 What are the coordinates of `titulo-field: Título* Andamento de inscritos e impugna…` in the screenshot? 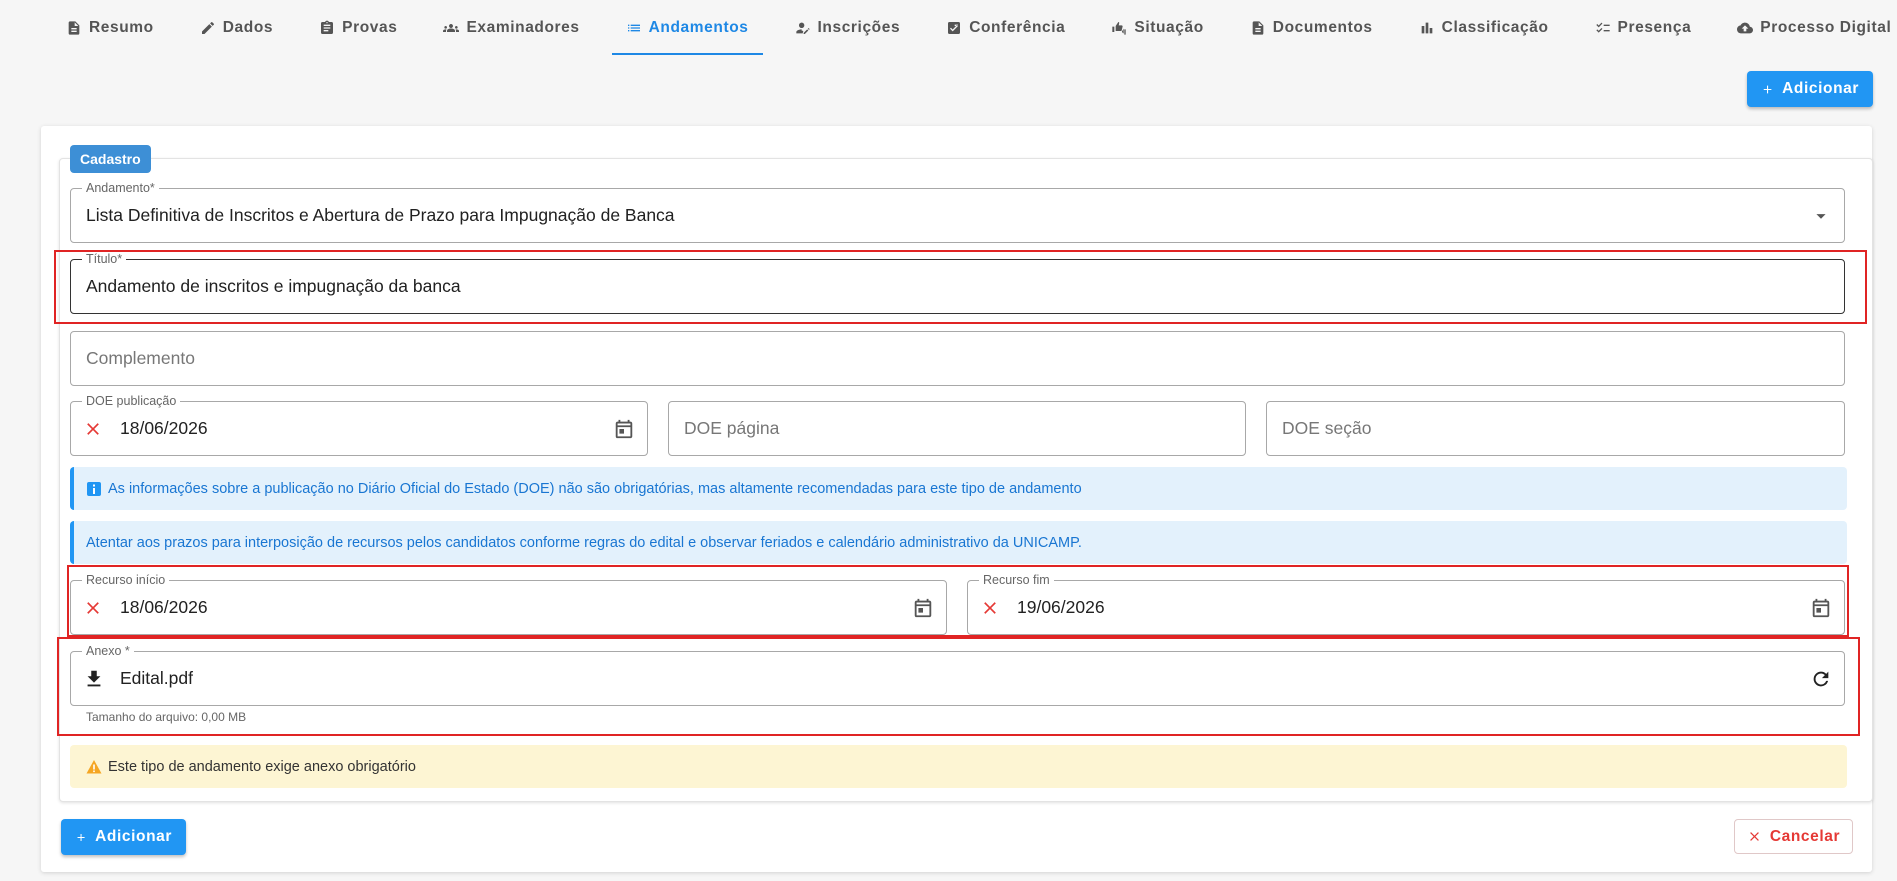 It's located at (957, 283).